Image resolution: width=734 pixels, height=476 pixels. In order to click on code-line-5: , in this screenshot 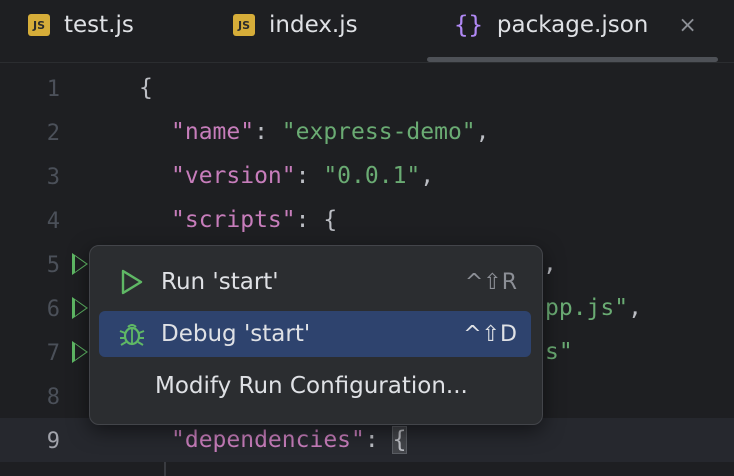, I will do `click(550, 264)`.